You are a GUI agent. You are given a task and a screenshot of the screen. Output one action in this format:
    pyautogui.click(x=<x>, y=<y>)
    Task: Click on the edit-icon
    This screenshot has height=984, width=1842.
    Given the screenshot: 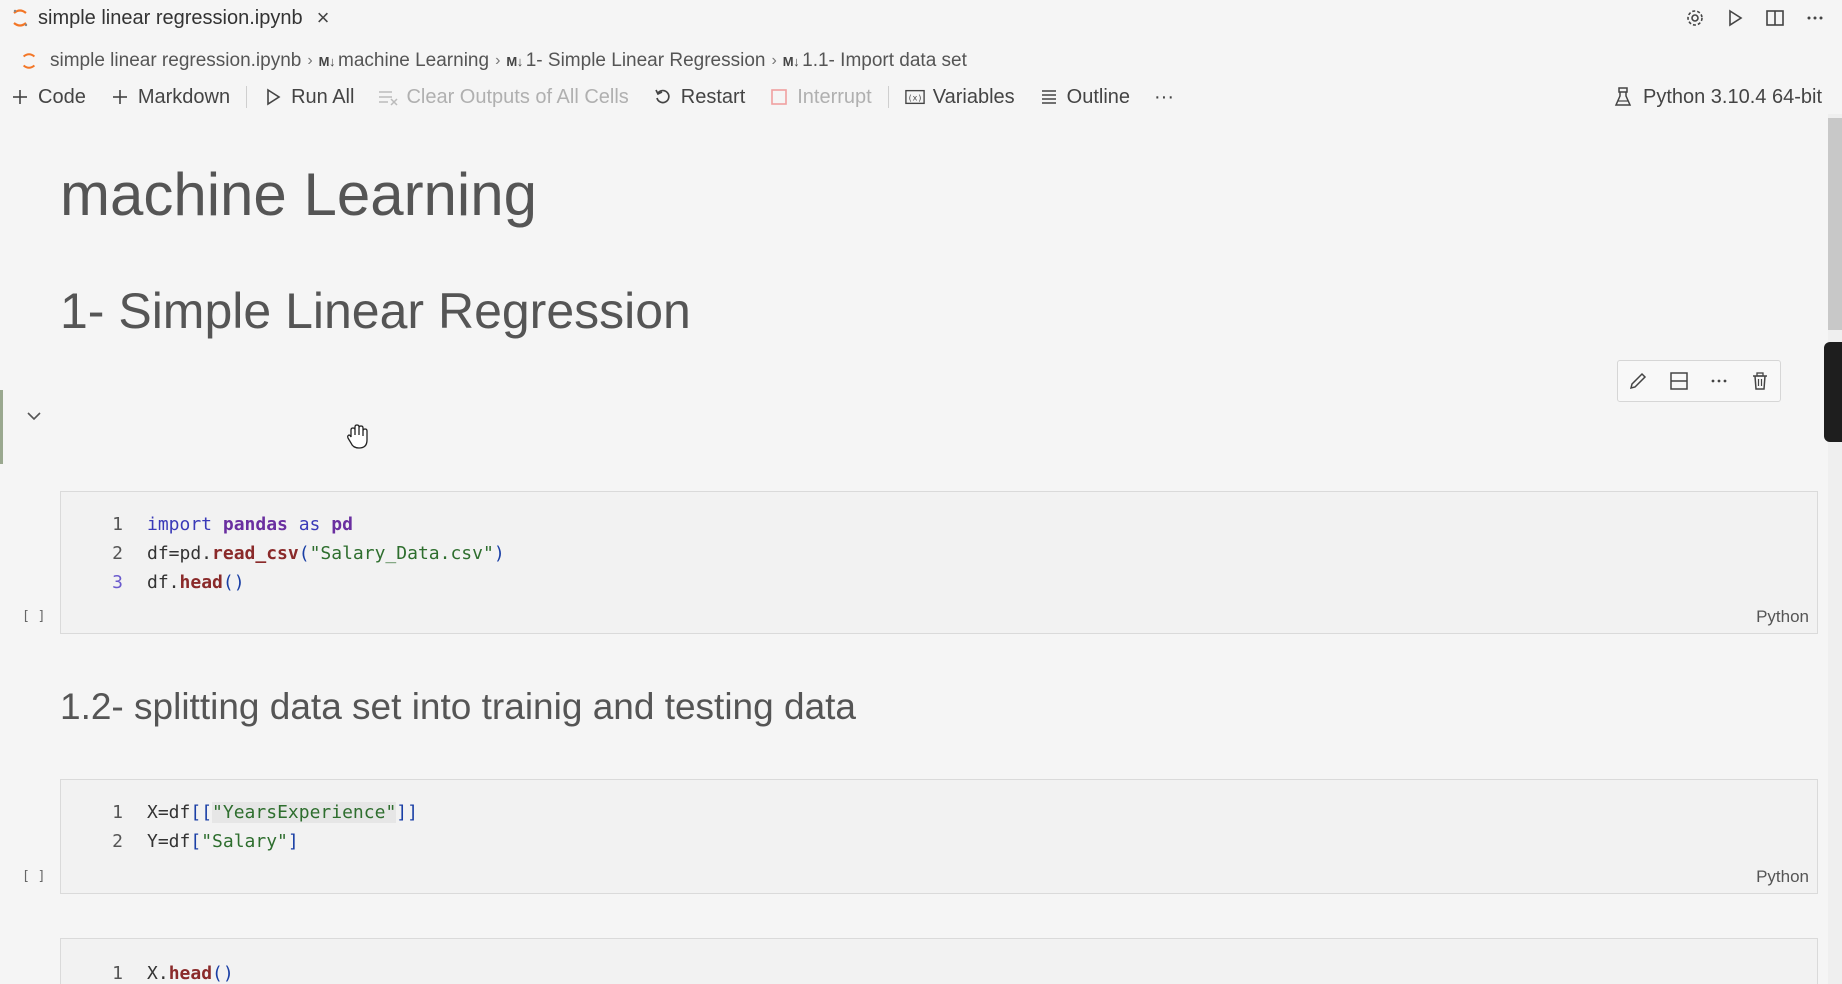 What is the action you would take?
    pyautogui.click(x=1638, y=381)
    